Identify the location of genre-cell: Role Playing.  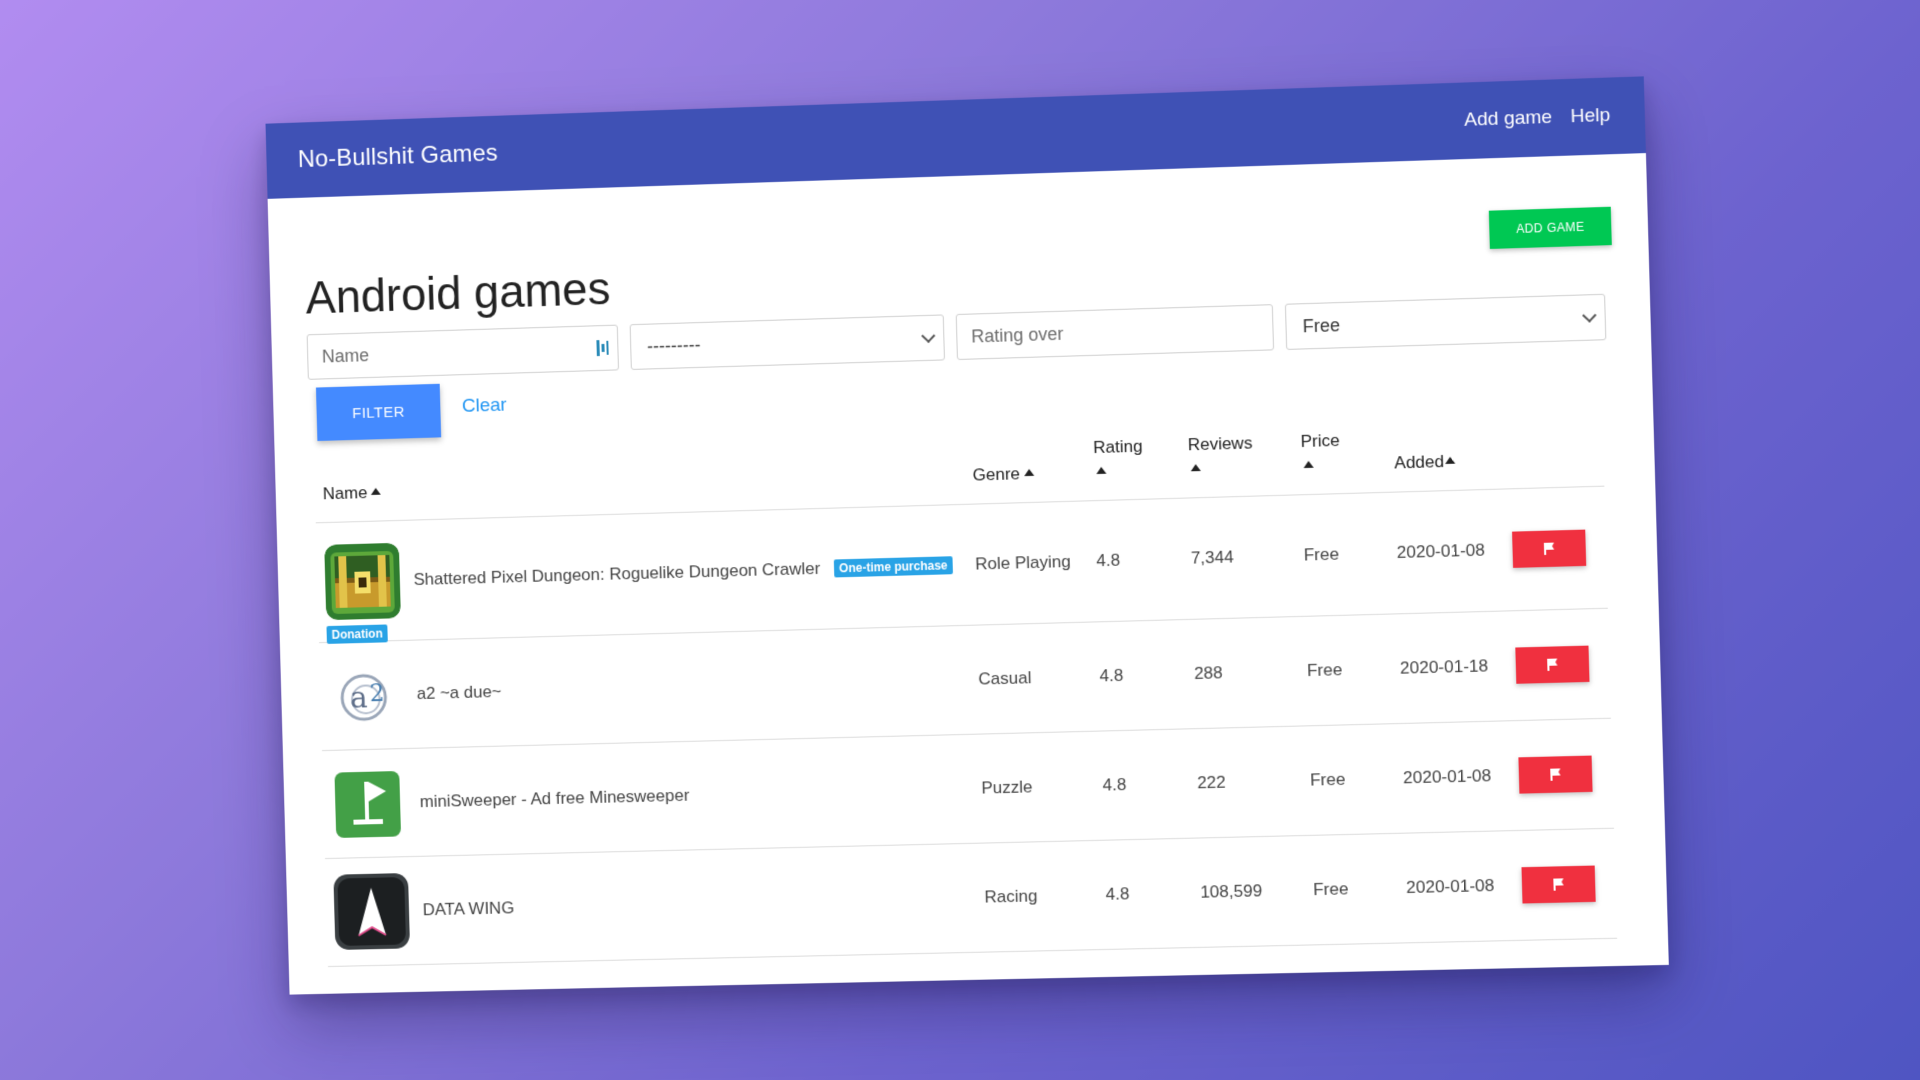
(1028, 562).